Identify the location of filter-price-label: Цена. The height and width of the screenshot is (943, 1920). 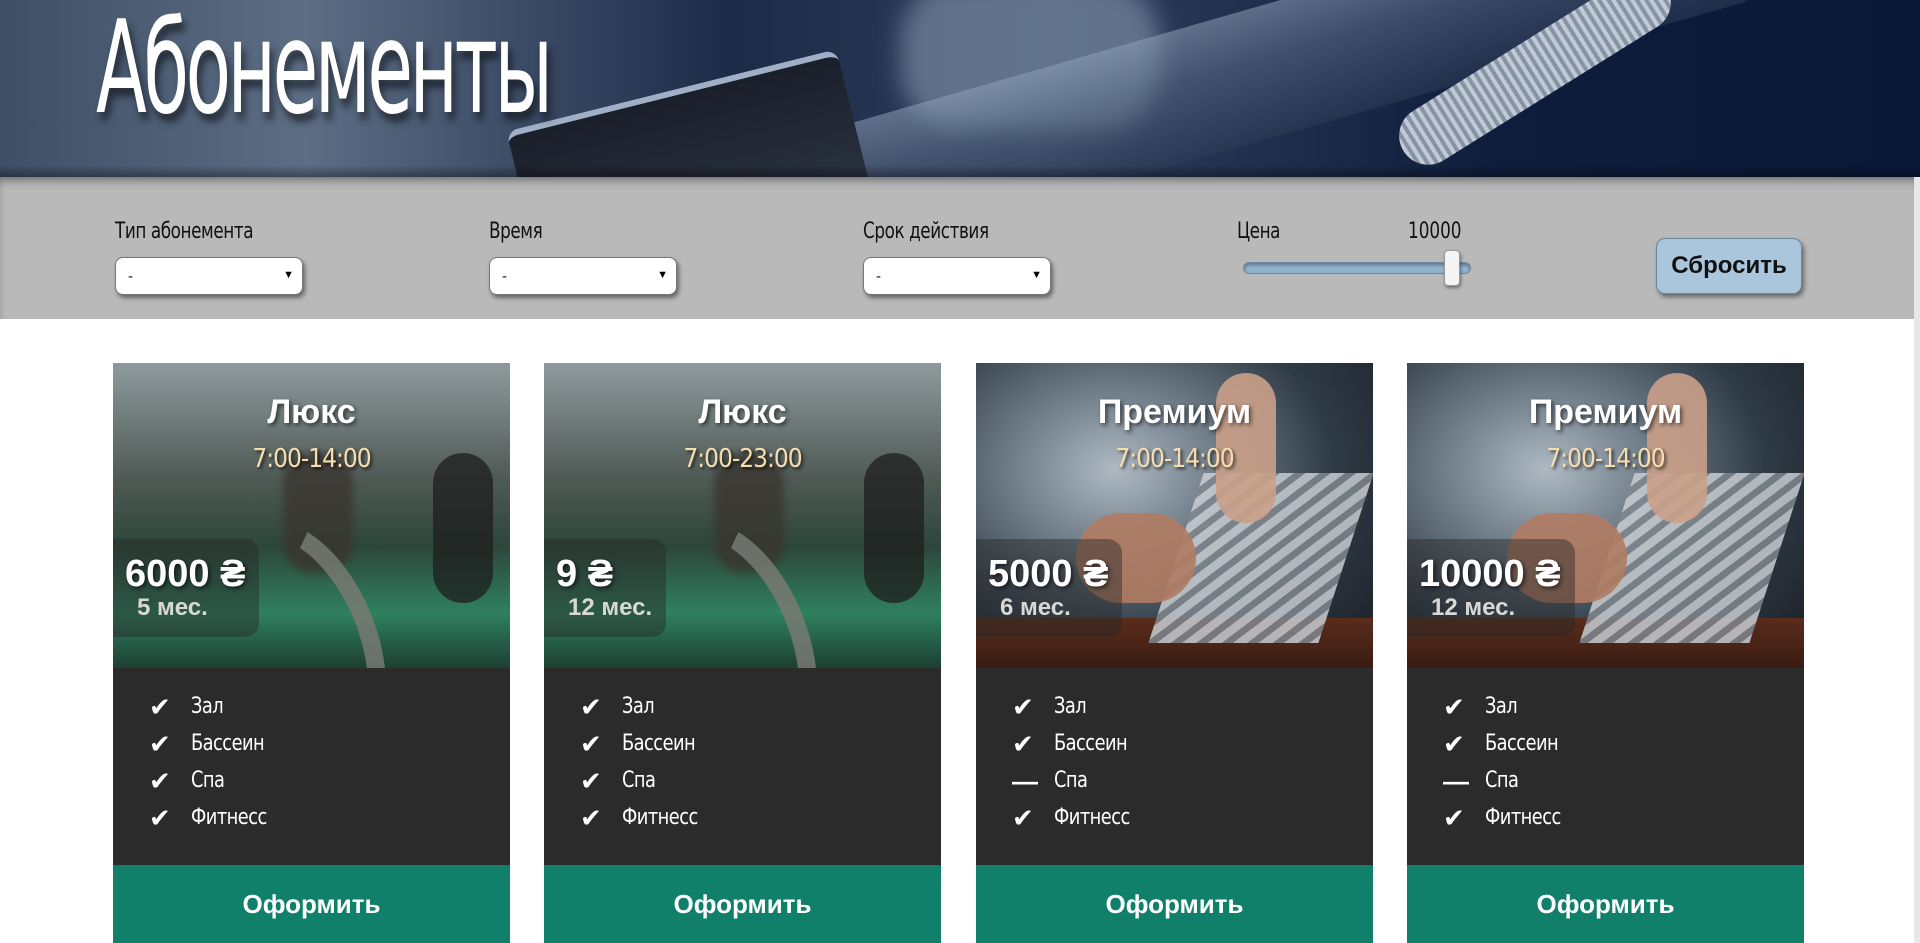
(1259, 231).